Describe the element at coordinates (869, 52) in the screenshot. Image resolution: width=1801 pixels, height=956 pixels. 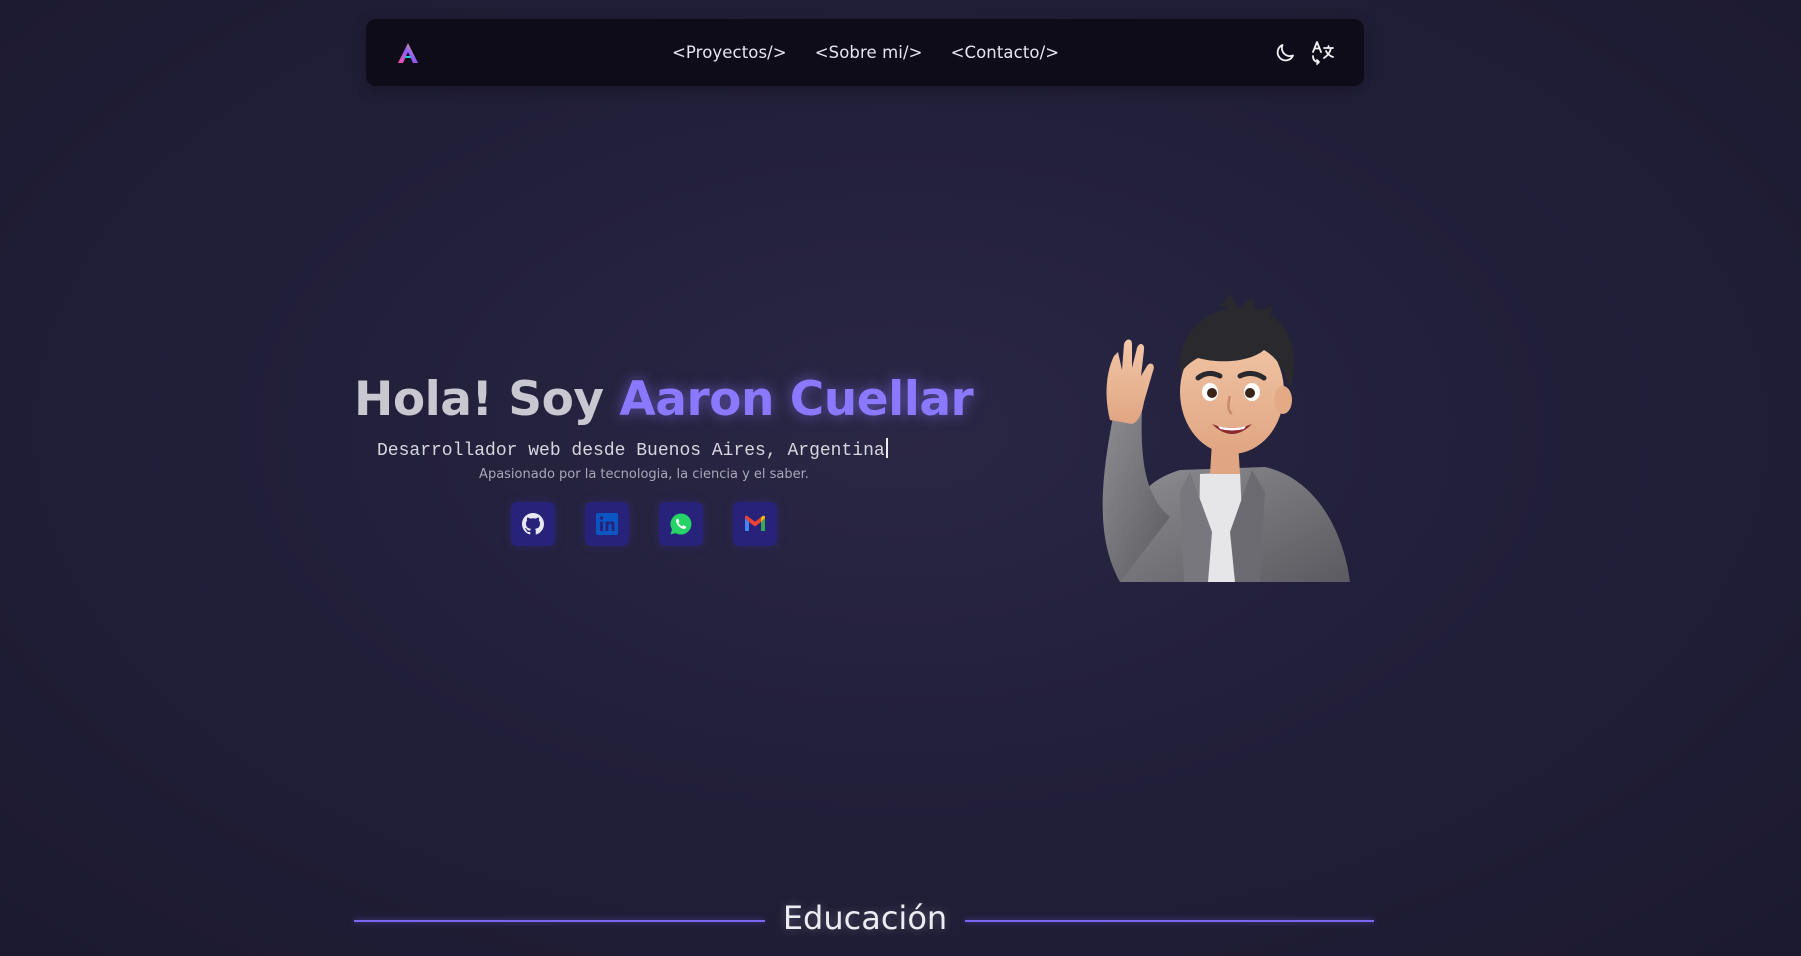
I see `nav-link-sobre-mi: <Sobre mi/>` at that location.